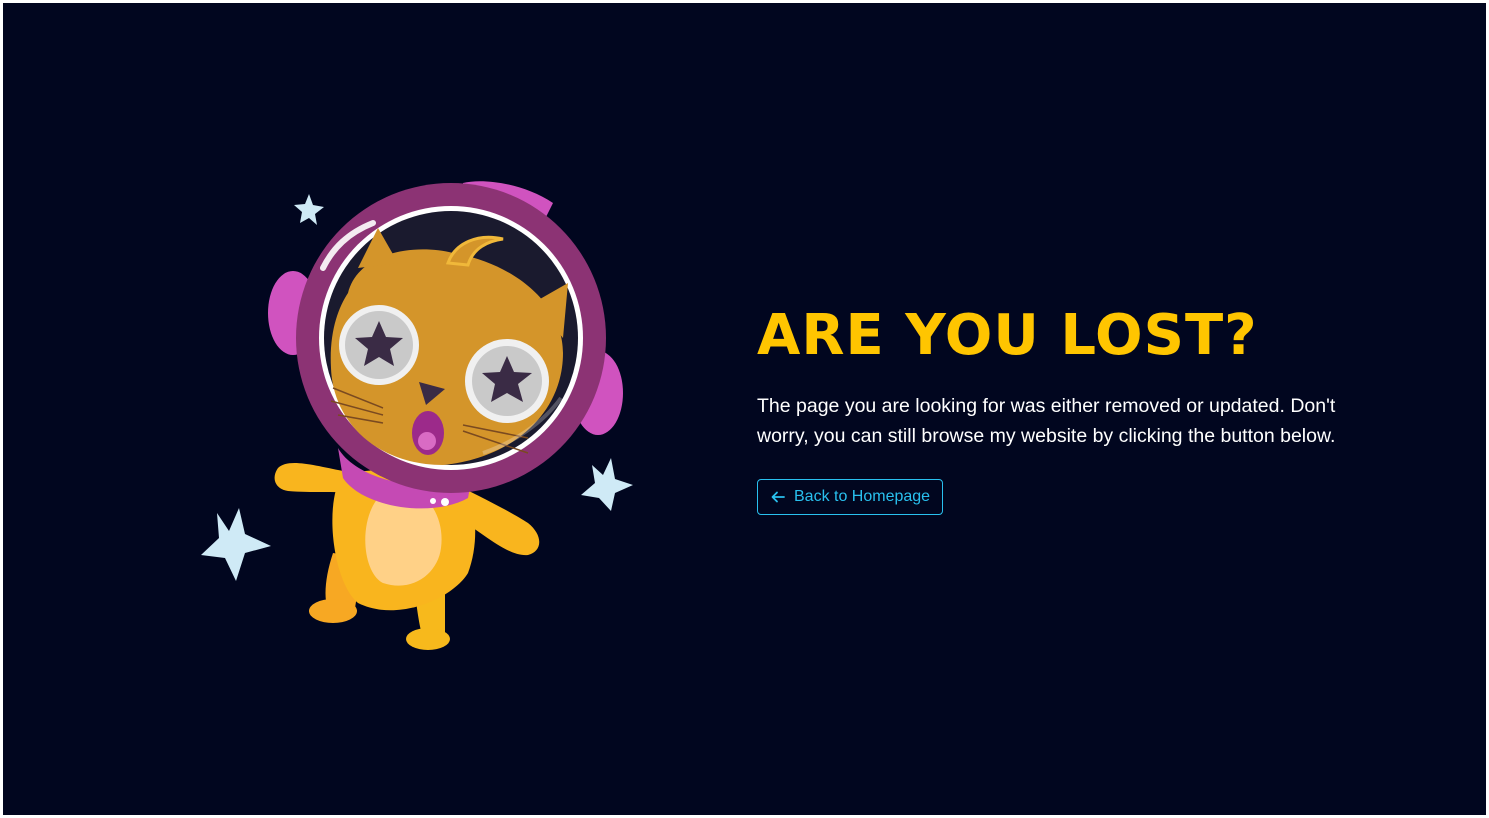  I want to click on page-title: ARE YOU LOST?, so click(1007, 335).